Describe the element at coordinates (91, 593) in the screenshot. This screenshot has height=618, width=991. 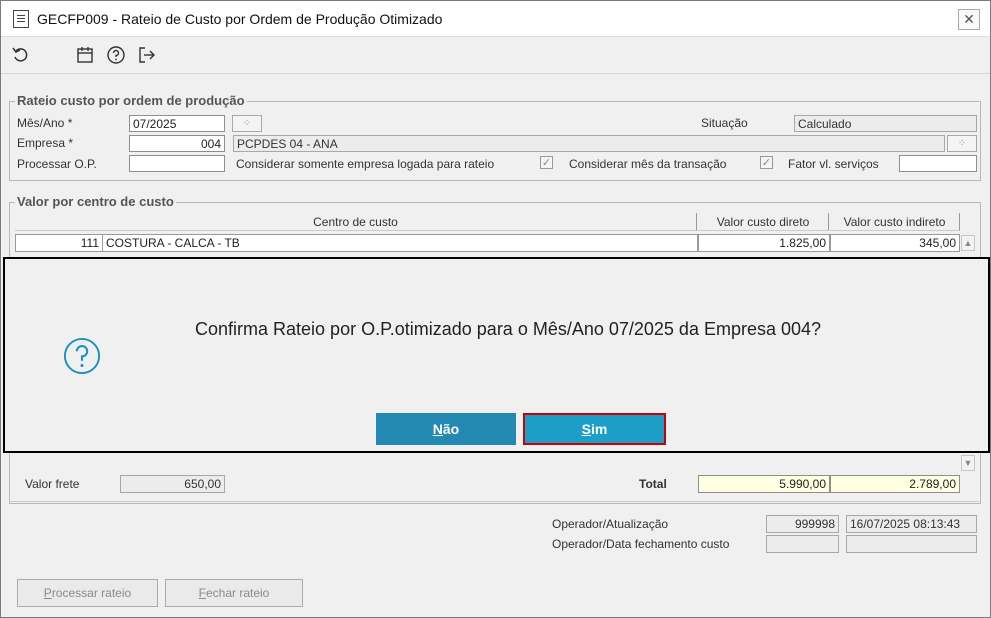
I see `processar-label: rocessar rateio` at that location.